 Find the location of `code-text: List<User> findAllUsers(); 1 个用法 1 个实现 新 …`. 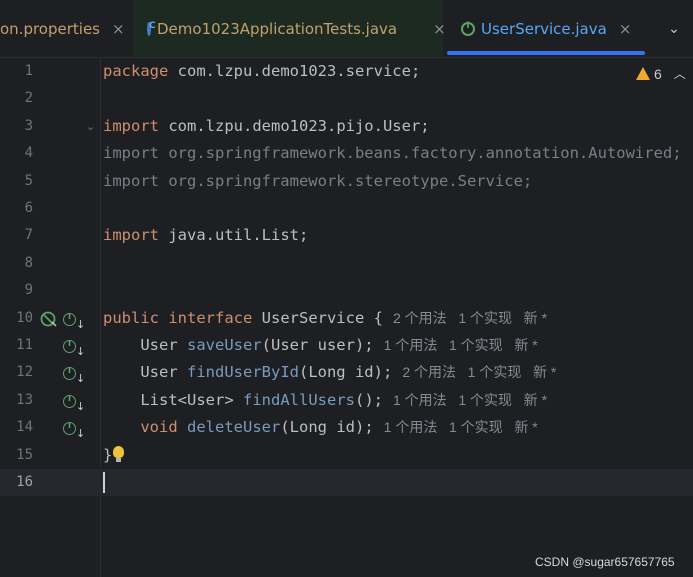

code-text: List<User> findAllUsers(); 1 个用法 1 个实现 新 … is located at coordinates (325, 400).